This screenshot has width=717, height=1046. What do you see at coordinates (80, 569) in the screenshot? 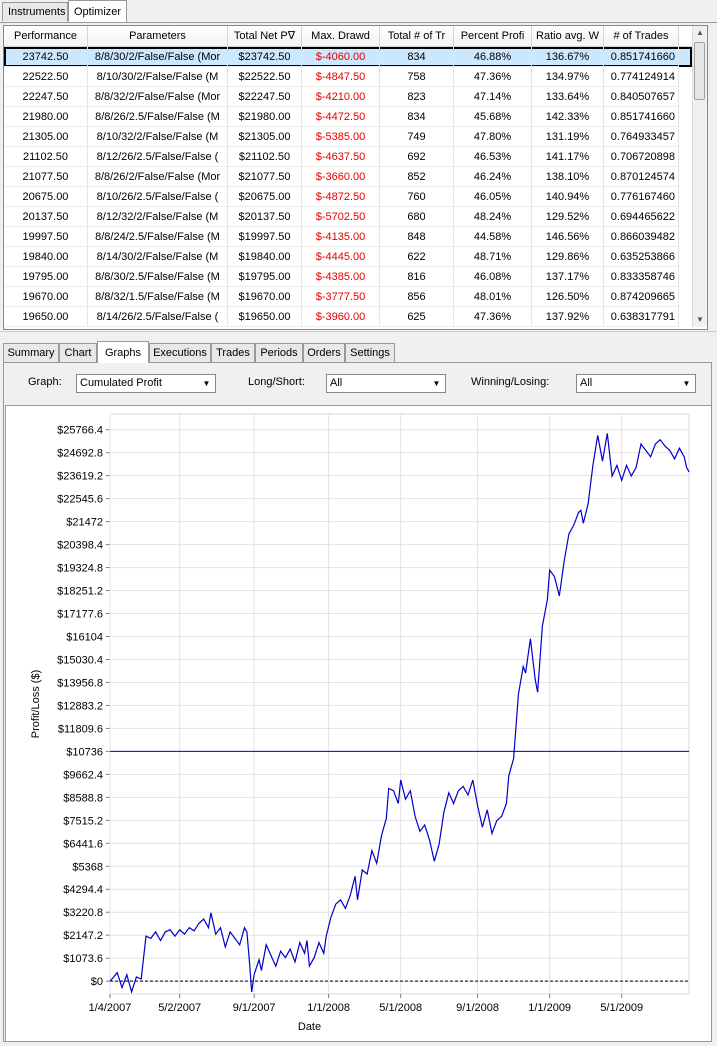
I see `y-tick-label: $19324.8` at bounding box center [80, 569].